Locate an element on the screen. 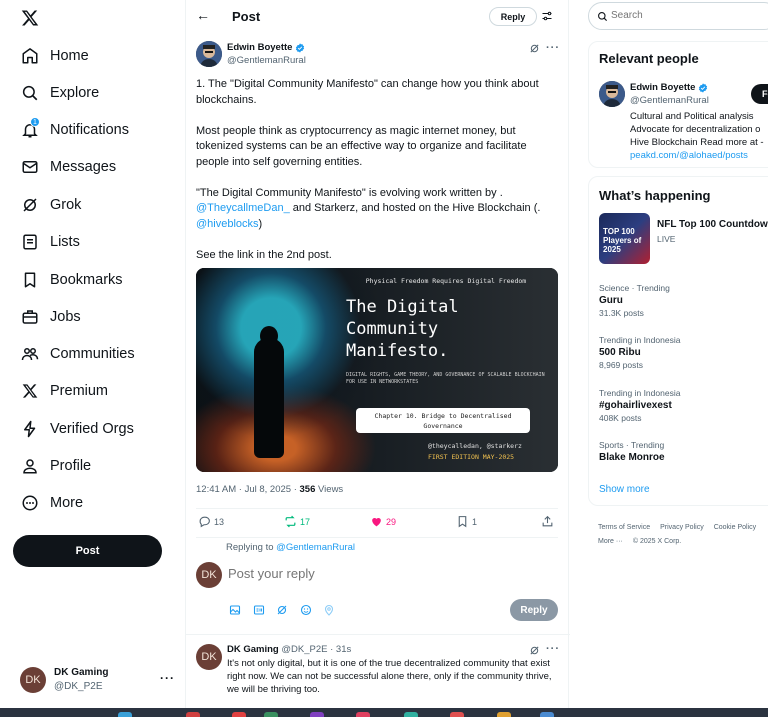  nav-label: Home is located at coordinates (69, 56).